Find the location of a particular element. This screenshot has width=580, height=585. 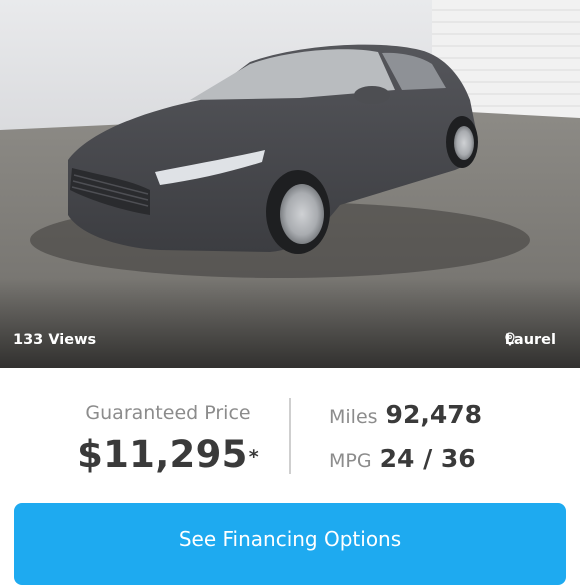

price-block: Guaranteed Price $11,295* is located at coordinates (168, 439).